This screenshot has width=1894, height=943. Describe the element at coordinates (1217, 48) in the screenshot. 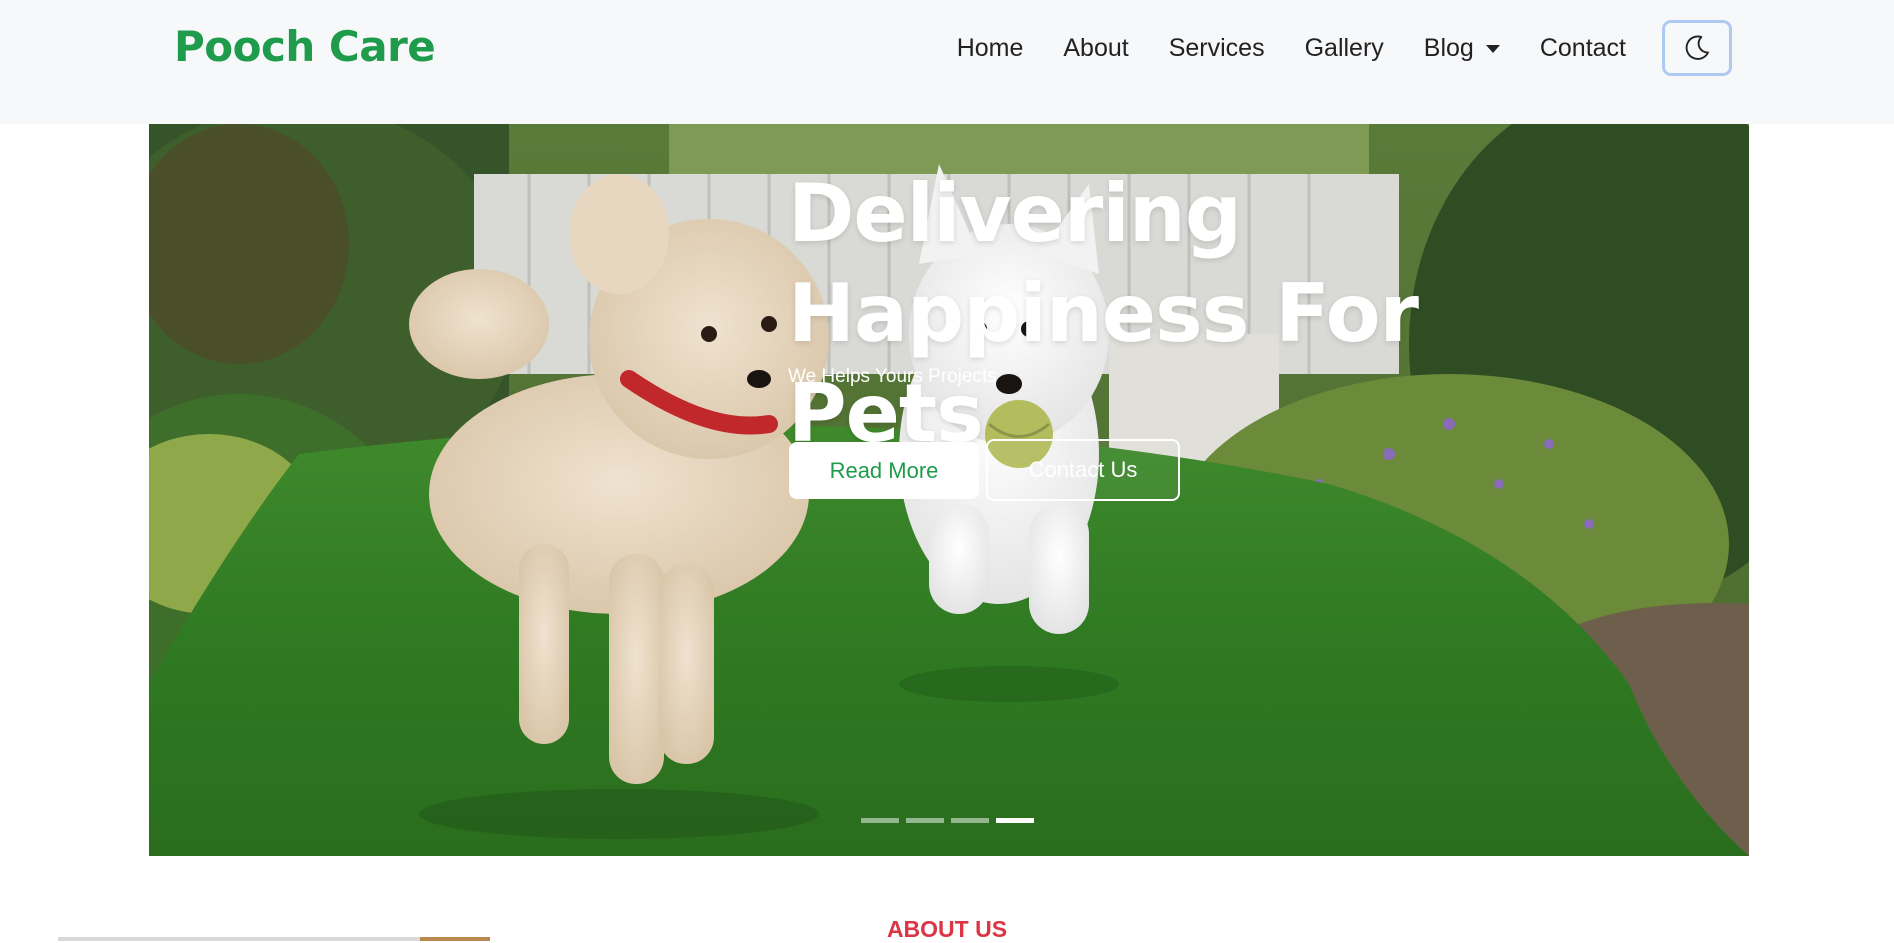

I see `nav-services: Services` at that location.